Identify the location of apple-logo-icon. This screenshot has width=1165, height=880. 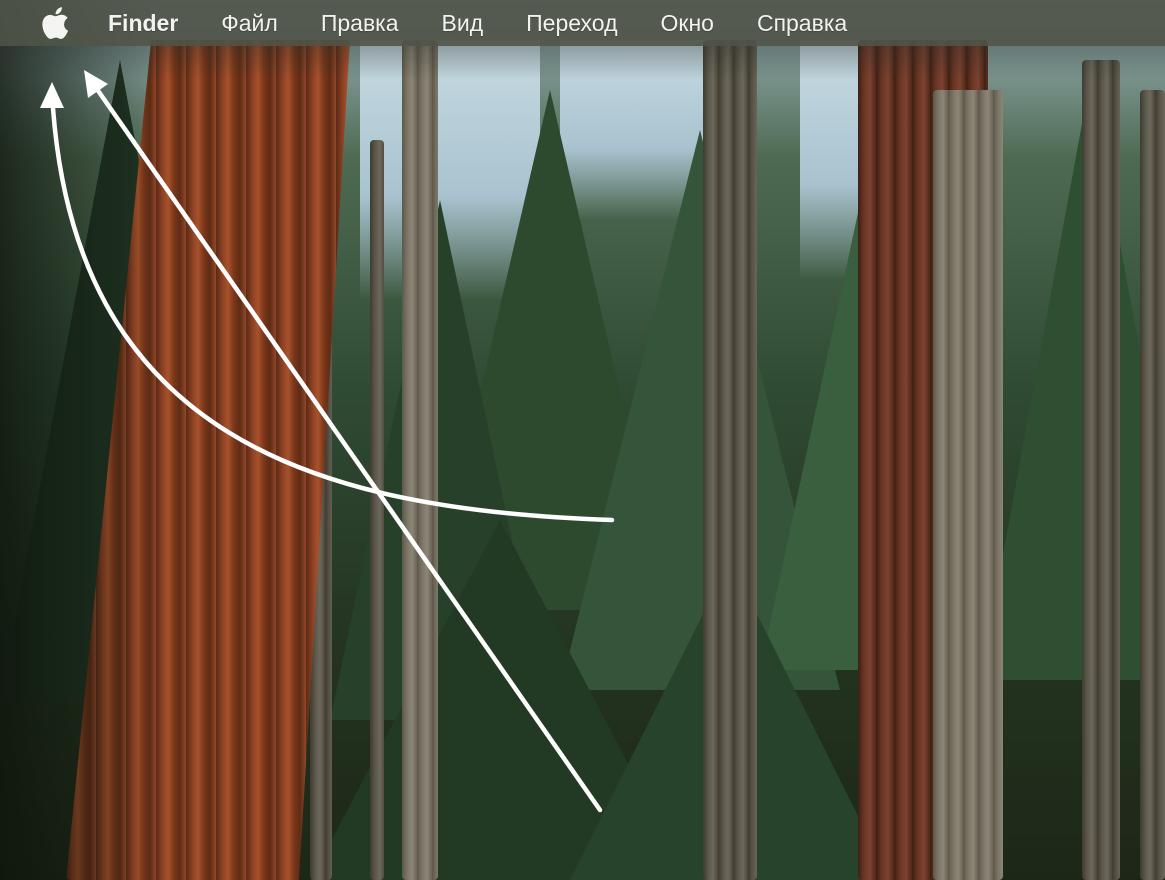
(55, 23).